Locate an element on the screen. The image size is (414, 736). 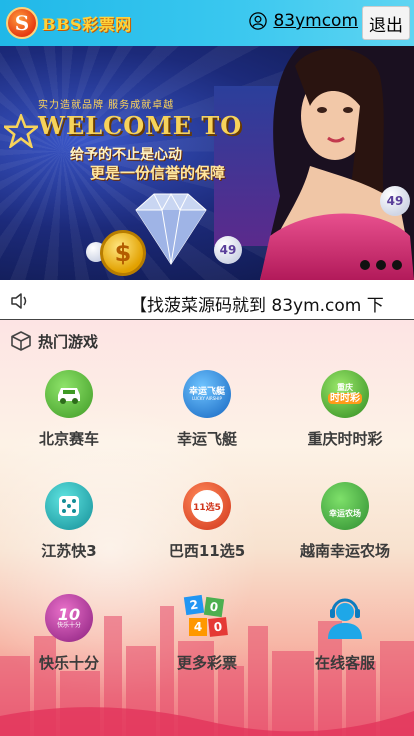
happy-ten-icon: 10 快乐十分 is located at coordinates (69, 618).